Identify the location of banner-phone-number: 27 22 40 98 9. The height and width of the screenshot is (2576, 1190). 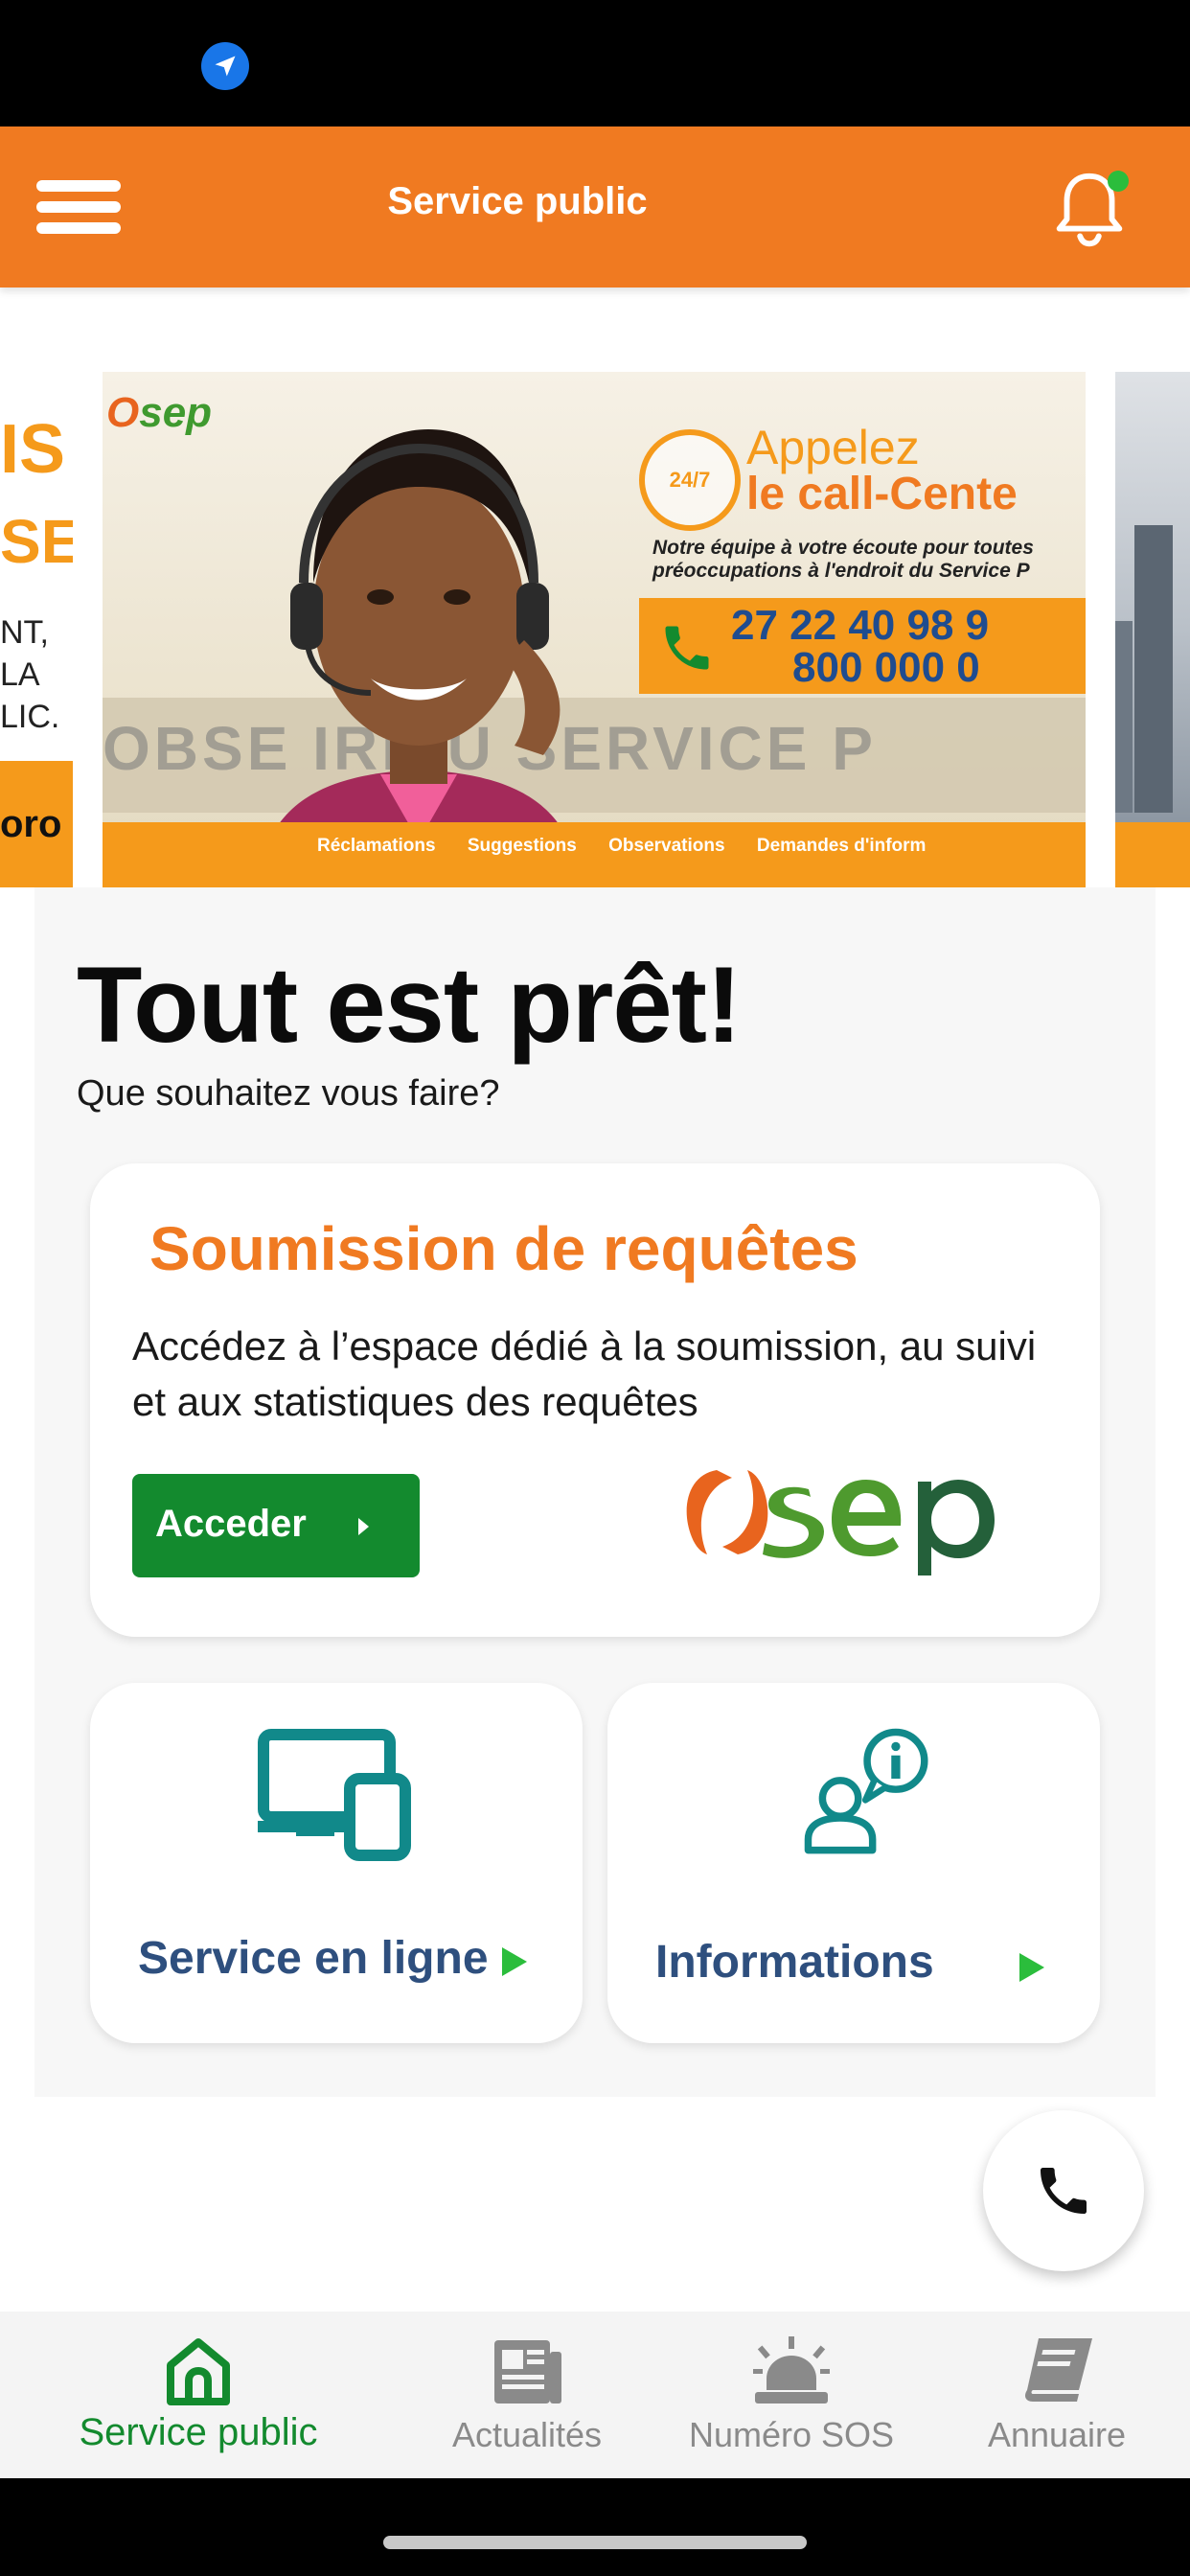
(860, 625).